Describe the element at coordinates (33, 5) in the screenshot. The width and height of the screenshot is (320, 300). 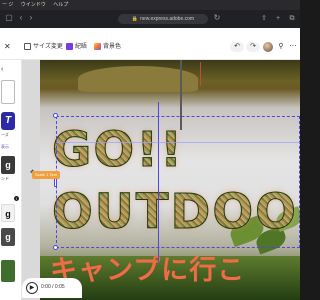
I see `menu-item-window: ウインドウ` at that location.